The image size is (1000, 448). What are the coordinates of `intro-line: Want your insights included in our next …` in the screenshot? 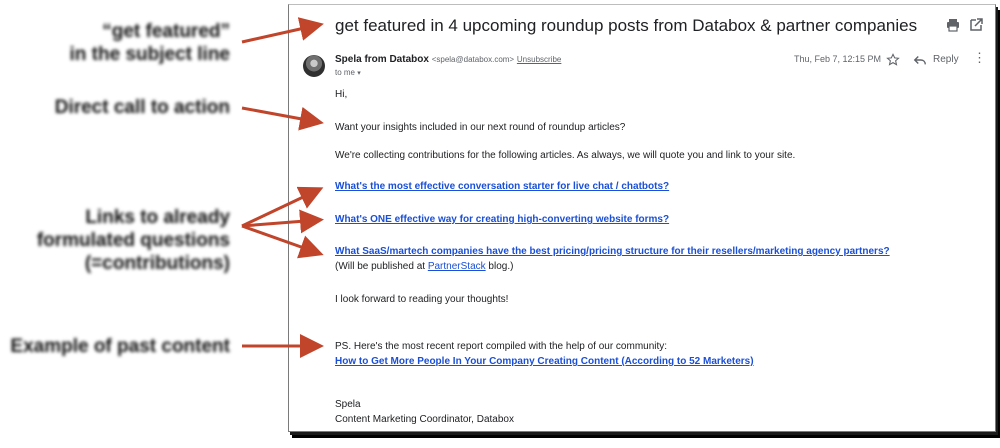 It's located at (480, 127).